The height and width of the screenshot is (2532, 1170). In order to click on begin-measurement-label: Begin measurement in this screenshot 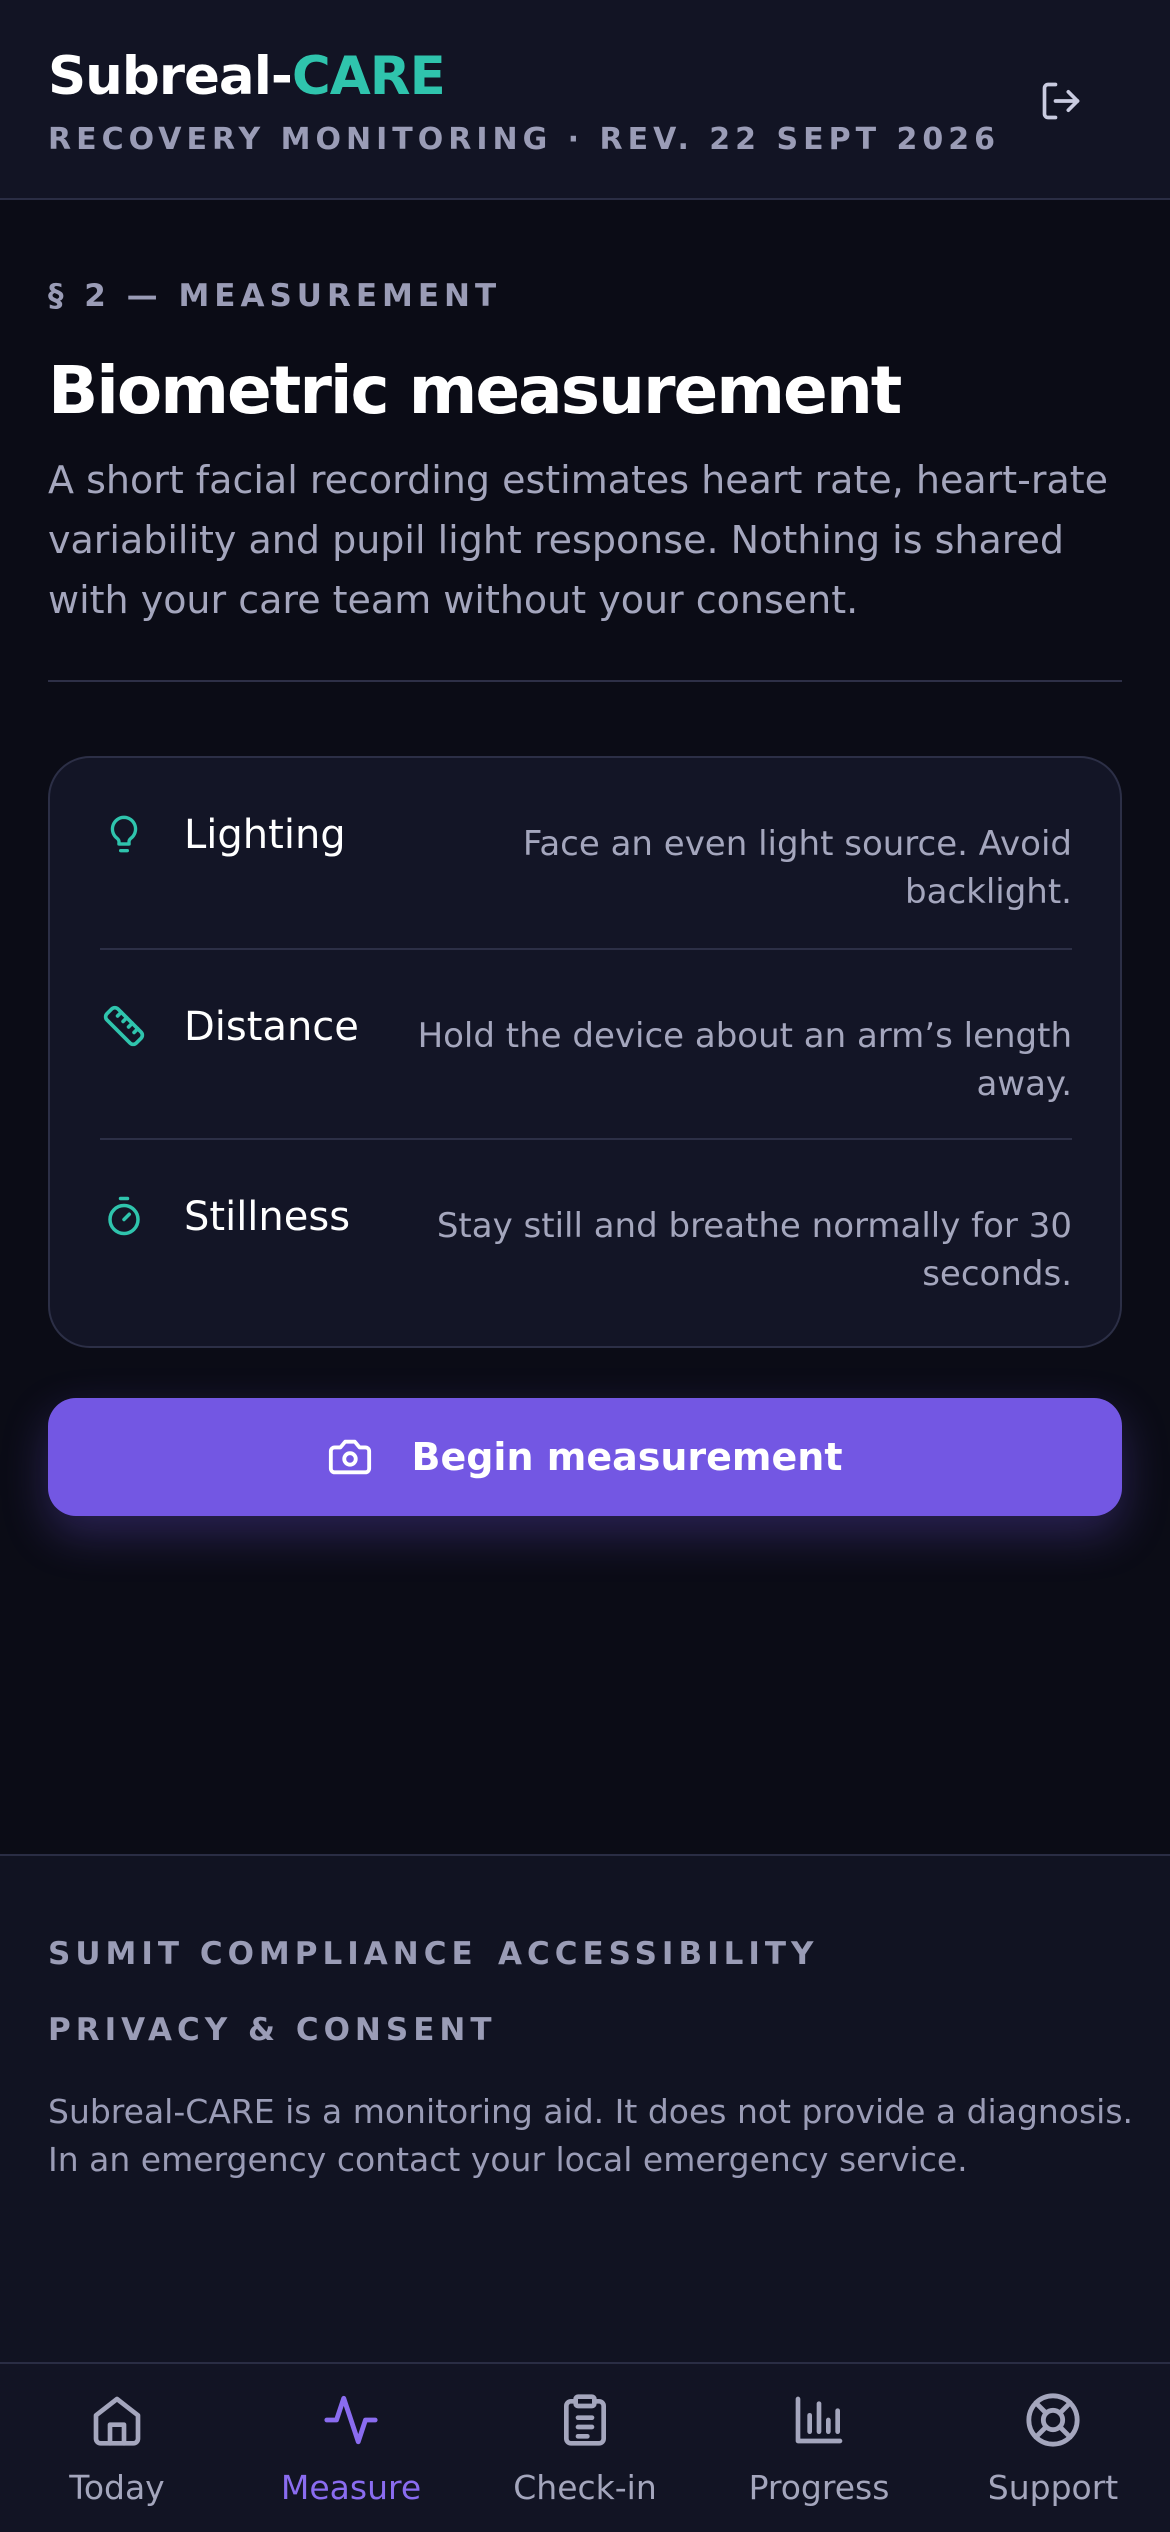, I will do `click(627, 1457)`.